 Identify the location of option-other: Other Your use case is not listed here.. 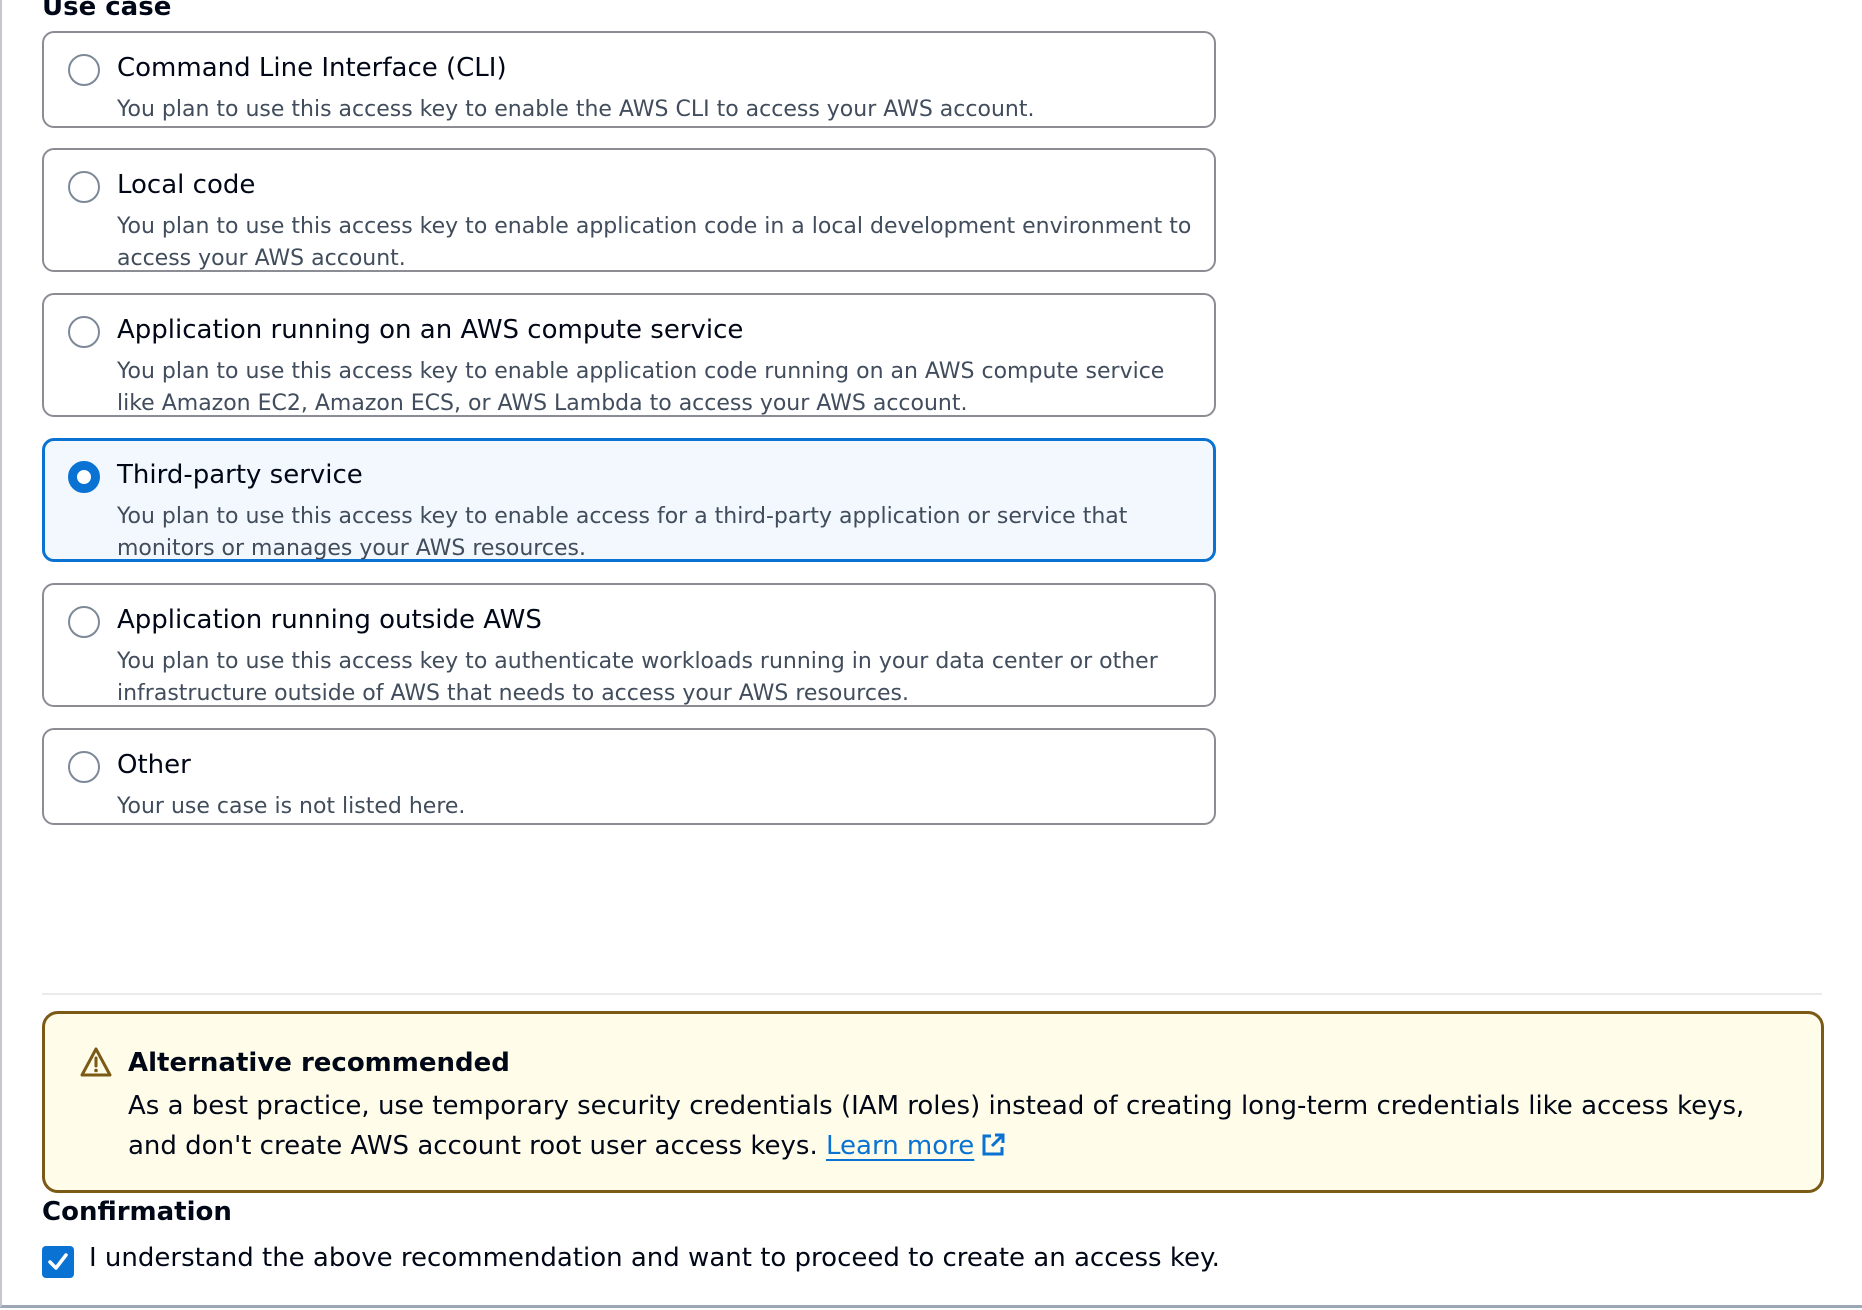
(629, 776).